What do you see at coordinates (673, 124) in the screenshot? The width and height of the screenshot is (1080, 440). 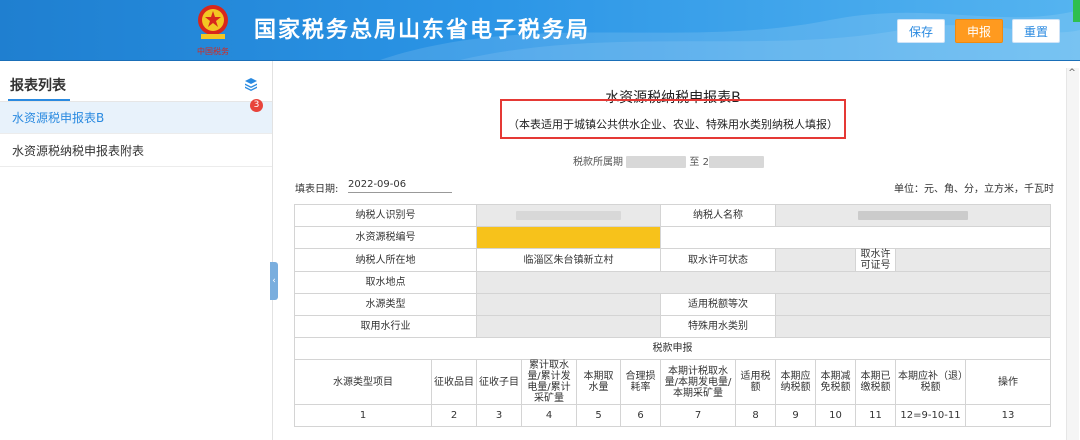 I see `form-subtitle: （本表适用于城镇公共供水企业、农业、特殊用水类别纳税人填报）` at bounding box center [673, 124].